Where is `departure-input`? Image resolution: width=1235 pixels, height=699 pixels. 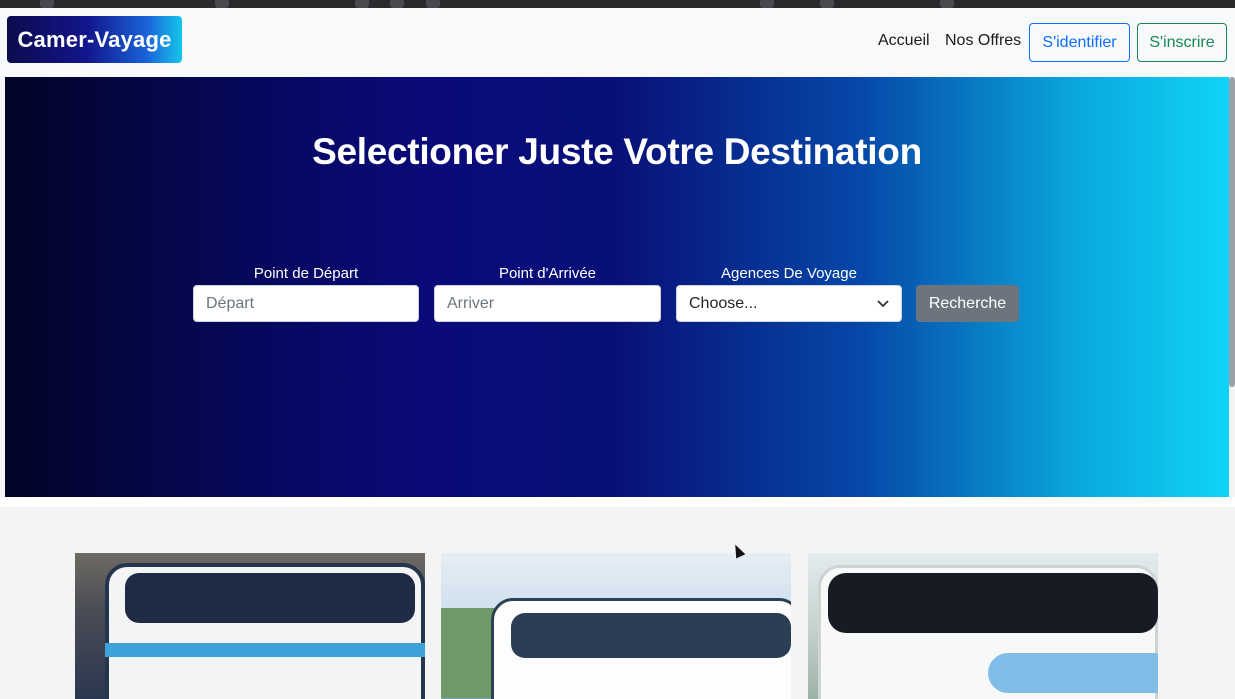
departure-input is located at coordinates (306, 304).